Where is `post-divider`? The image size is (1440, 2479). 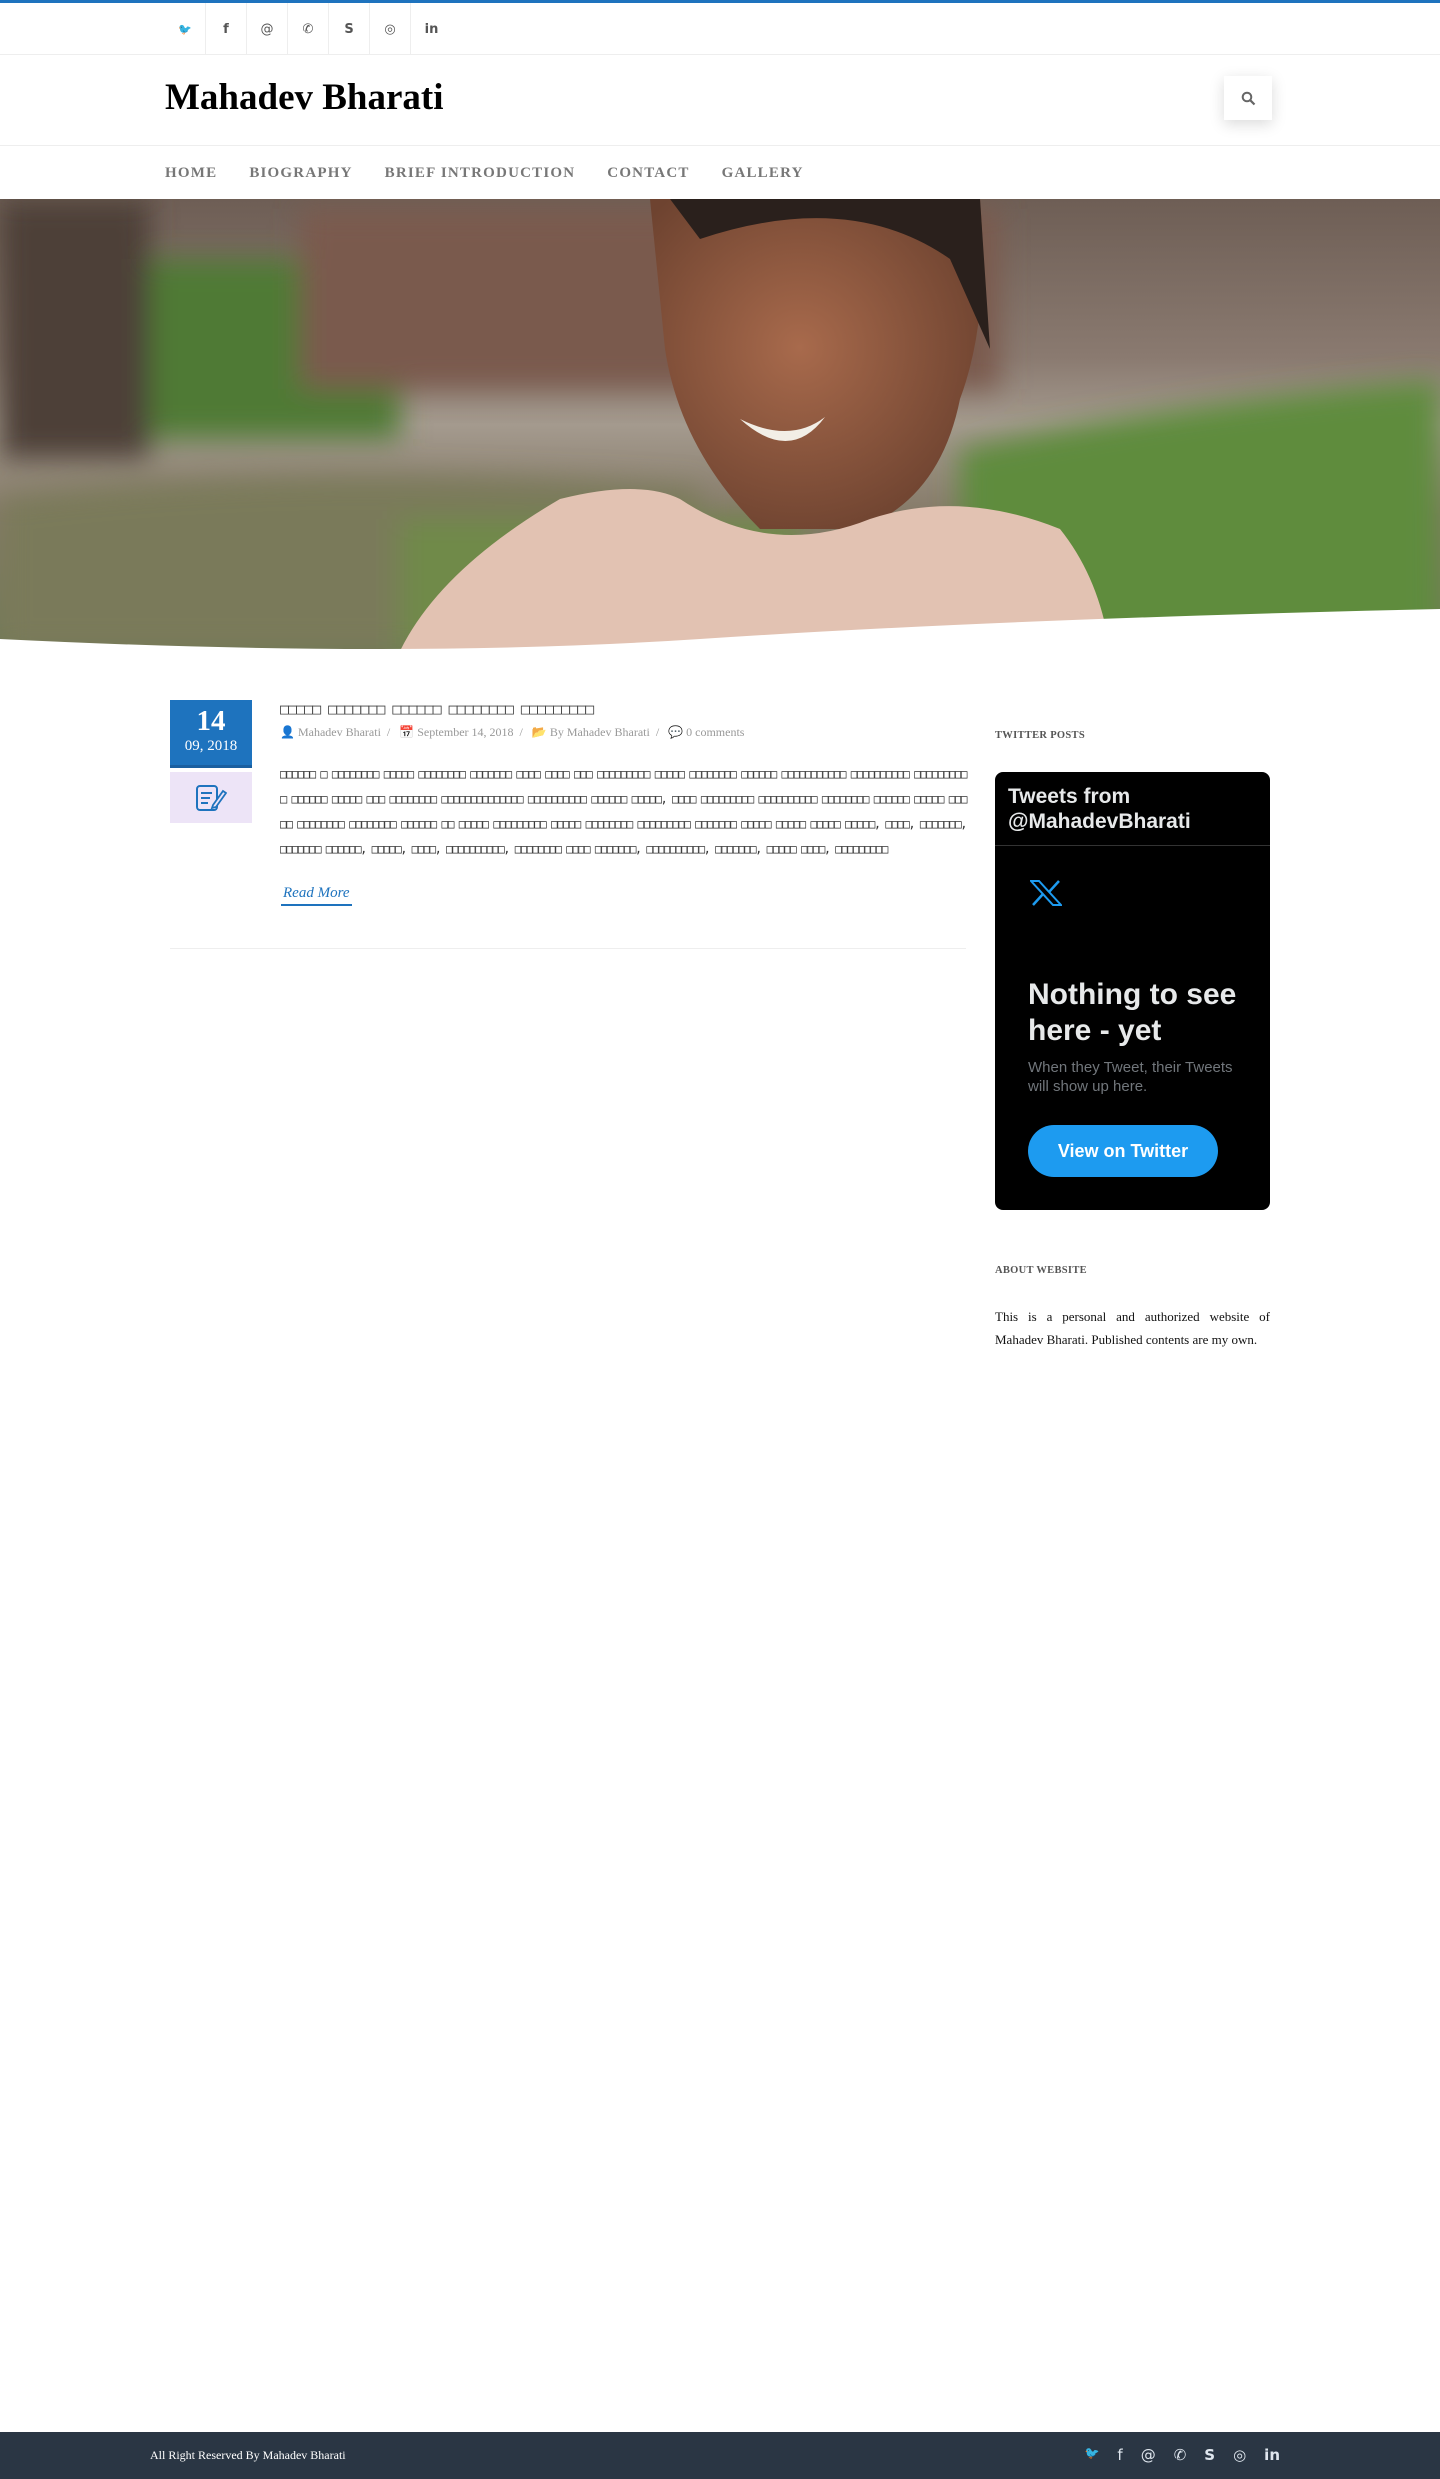 post-divider is located at coordinates (568, 948).